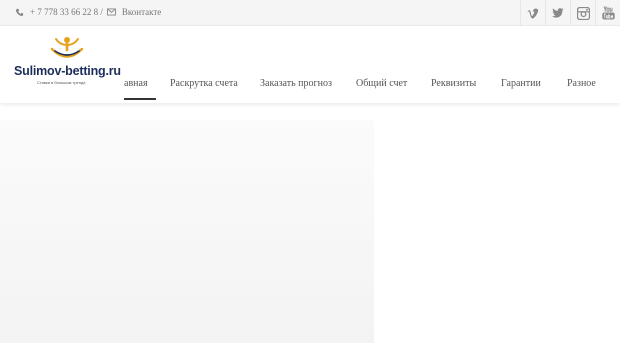 Image resolution: width=620 pixels, height=343 pixels. Describe the element at coordinates (521, 83) in the screenshot. I see `nav-item-guarantees: Гарантии` at that location.